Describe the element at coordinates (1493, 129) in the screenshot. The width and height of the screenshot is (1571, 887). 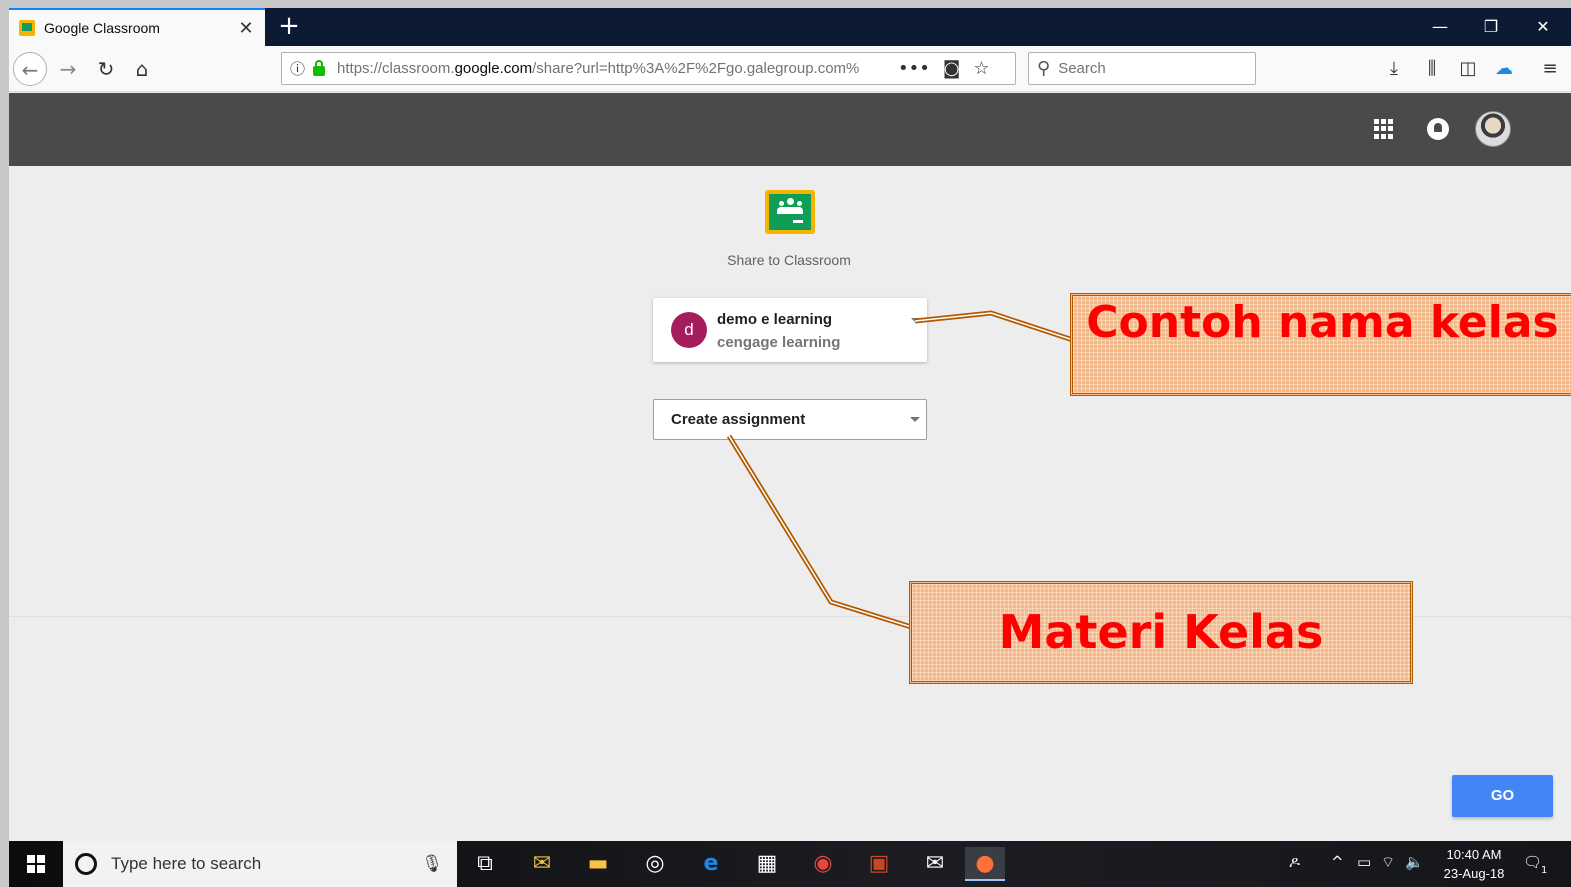
I see `user-avatar` at that location.